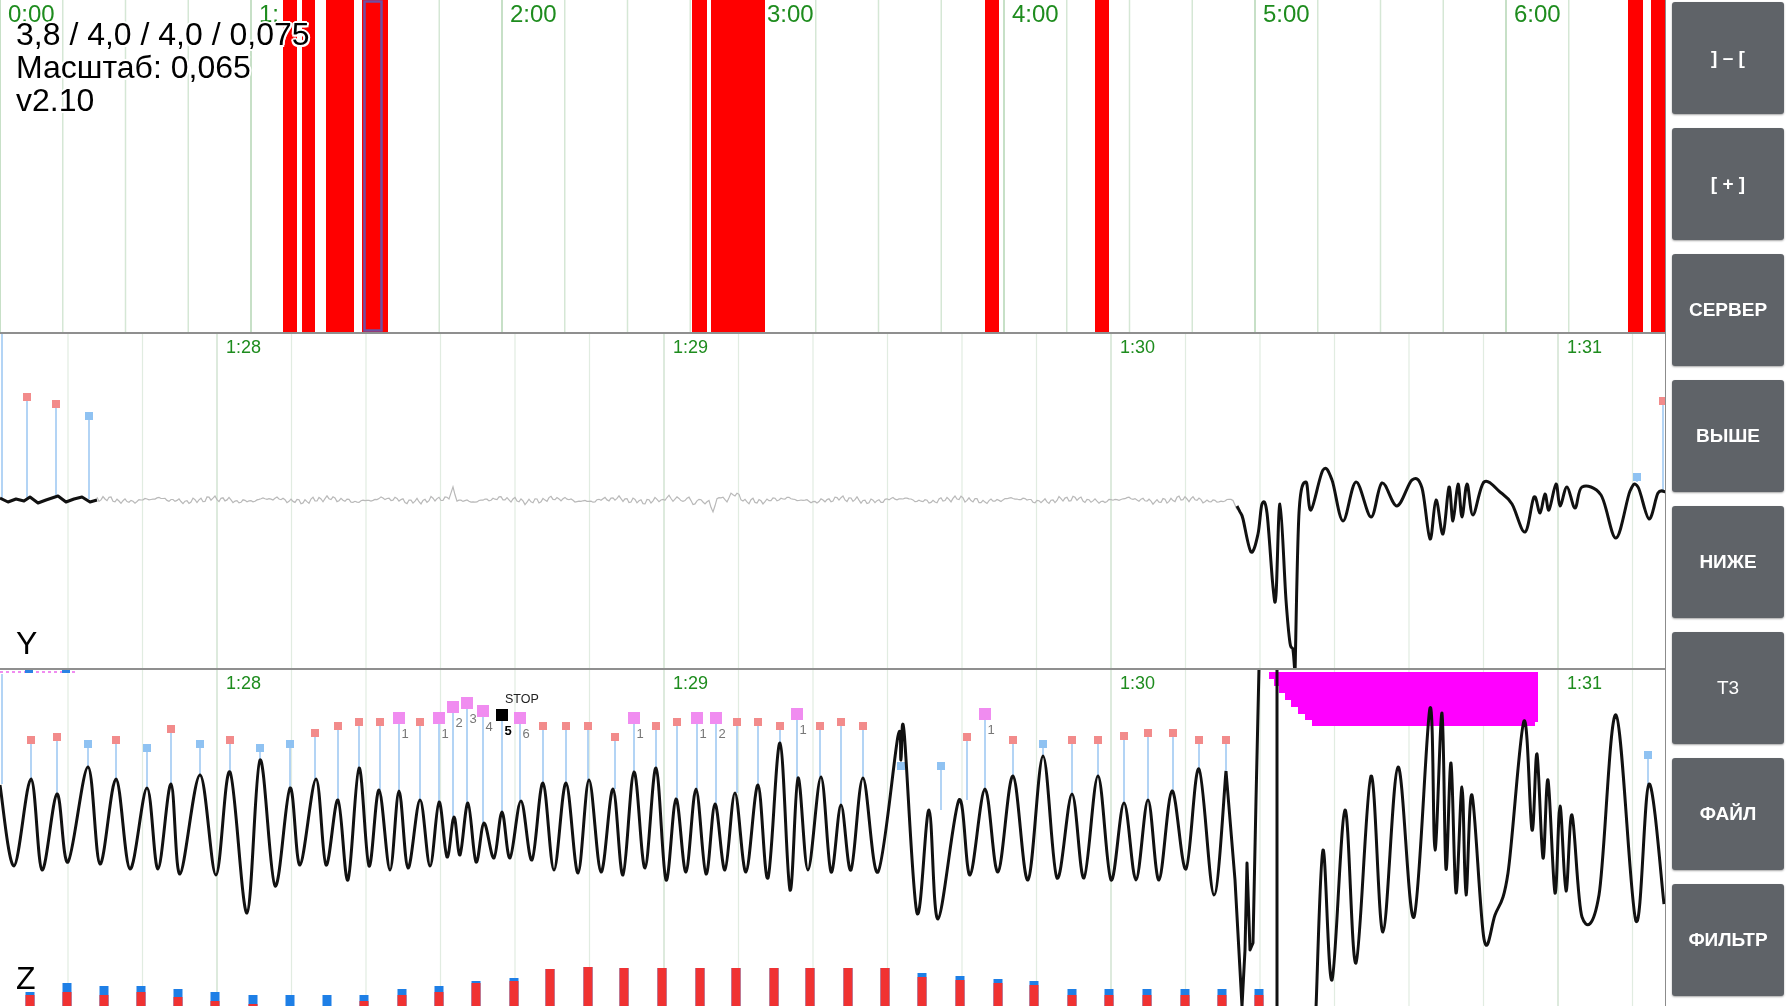  Describe the element at coordinates (1728, 688) in the screenshot. I see `side-button: Т3` at that location.